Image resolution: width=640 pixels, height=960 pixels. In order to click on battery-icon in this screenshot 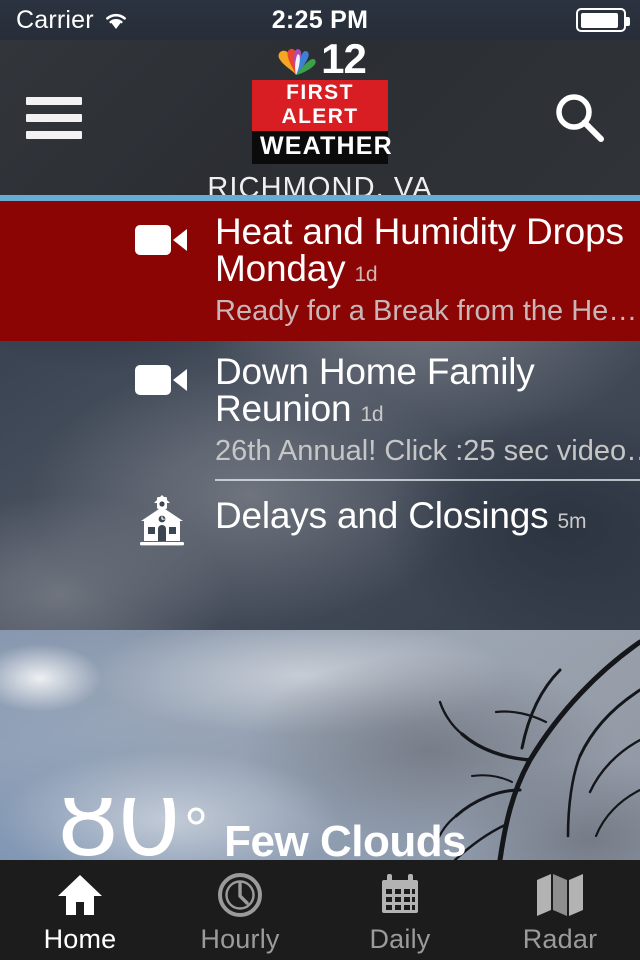, I will do `click(603, 20)`.